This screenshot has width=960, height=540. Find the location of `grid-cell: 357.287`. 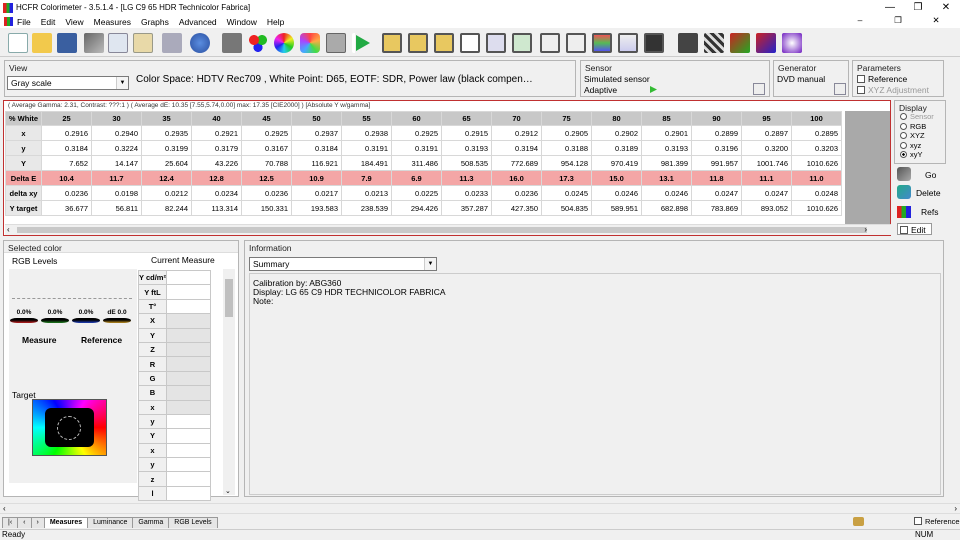

grid-cell: 357.287 is located at coordinates (466, 208).